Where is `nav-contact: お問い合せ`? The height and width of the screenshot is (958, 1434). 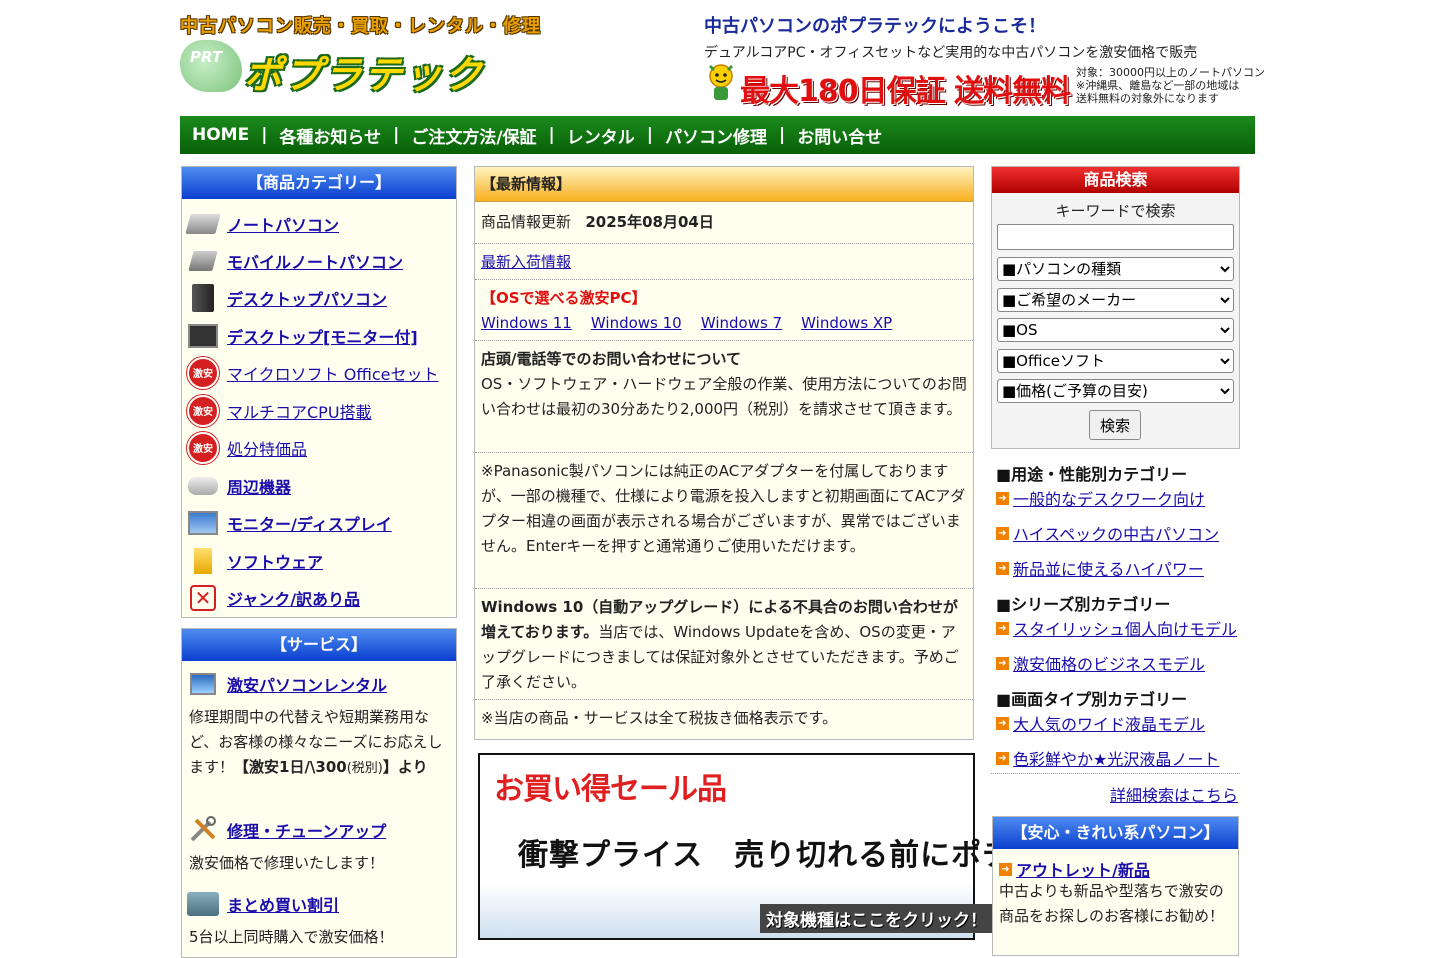
nav-contact: お問い合せ is located at coordinates (839, 135).